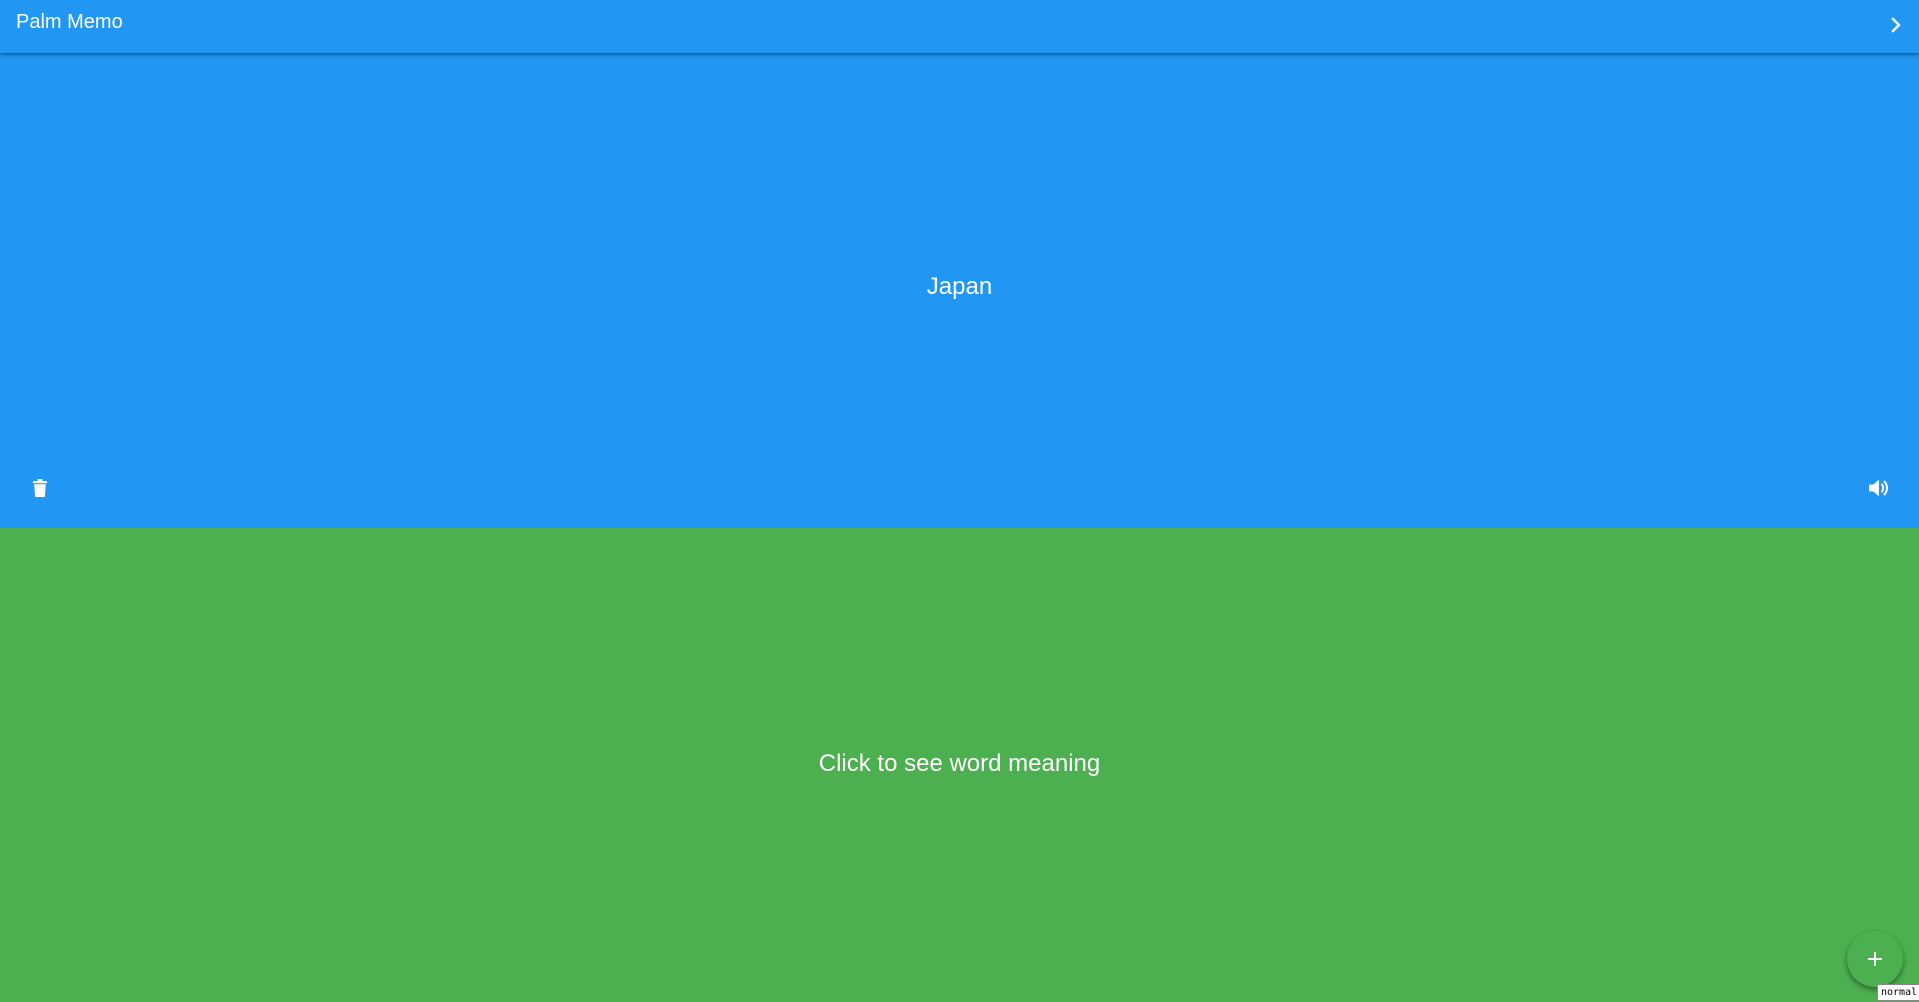 The image size is (1919, 1002). I want to click on speaker-icon, so click(1878, 488).